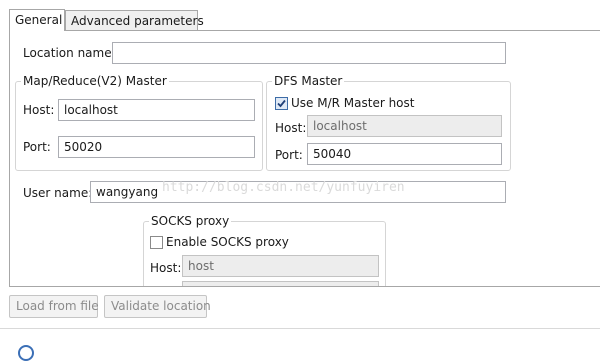 This screenshot has width=600, height=361. I want to click on socks-host-input: host, so click(280, 266).